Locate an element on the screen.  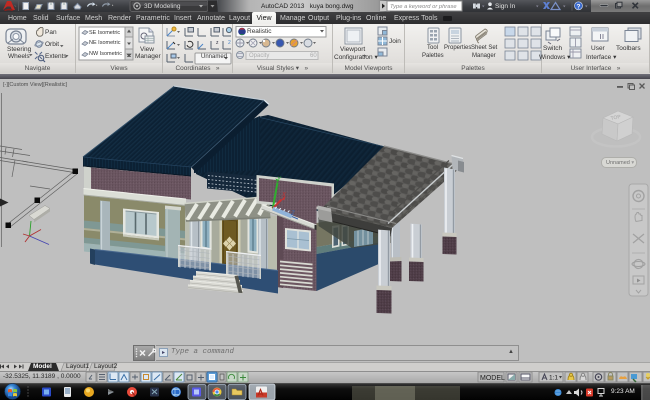
svg-text: 2 is located at coordinates (229, 43).